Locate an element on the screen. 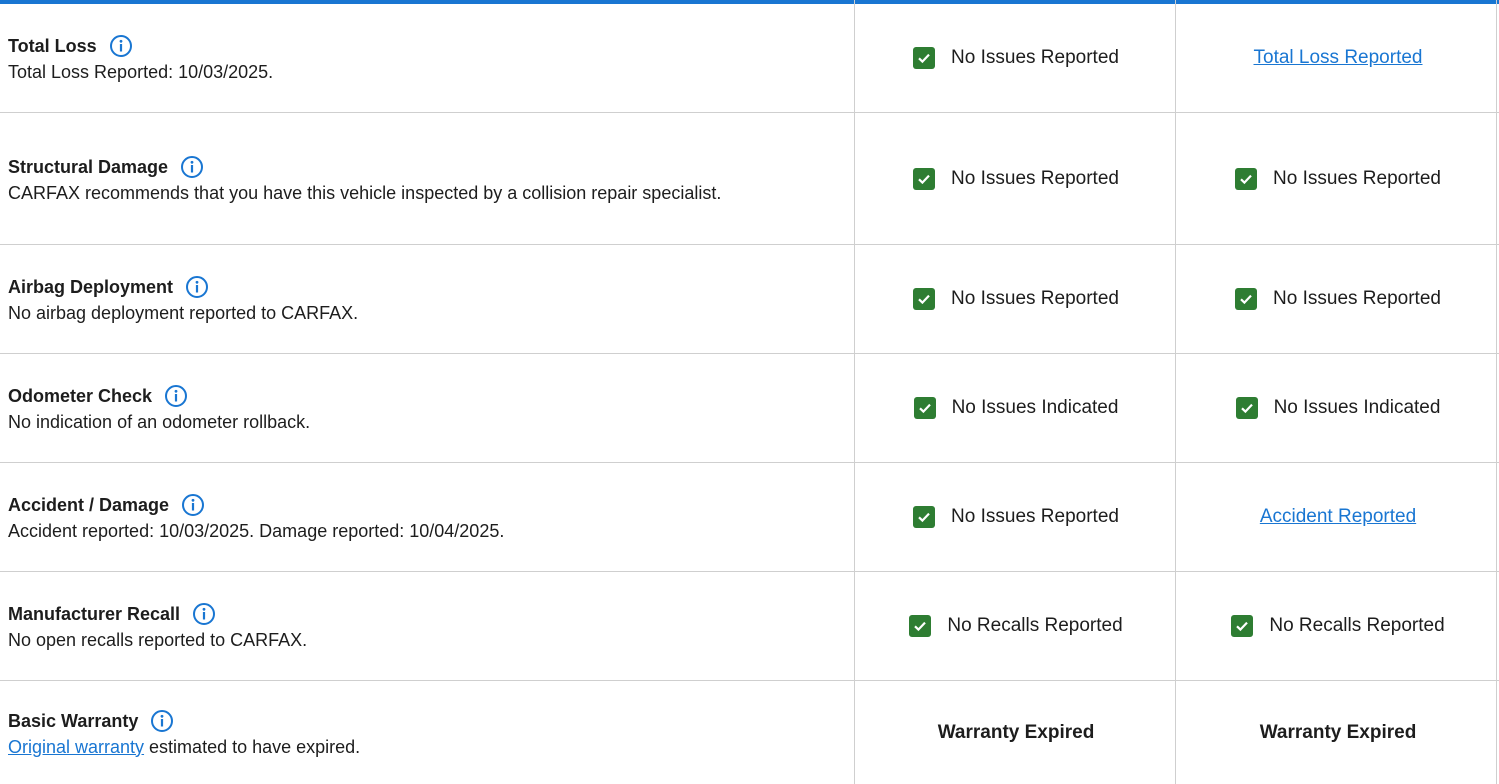  row-title-line: Structural Damage is located at coordinates (428, 167).